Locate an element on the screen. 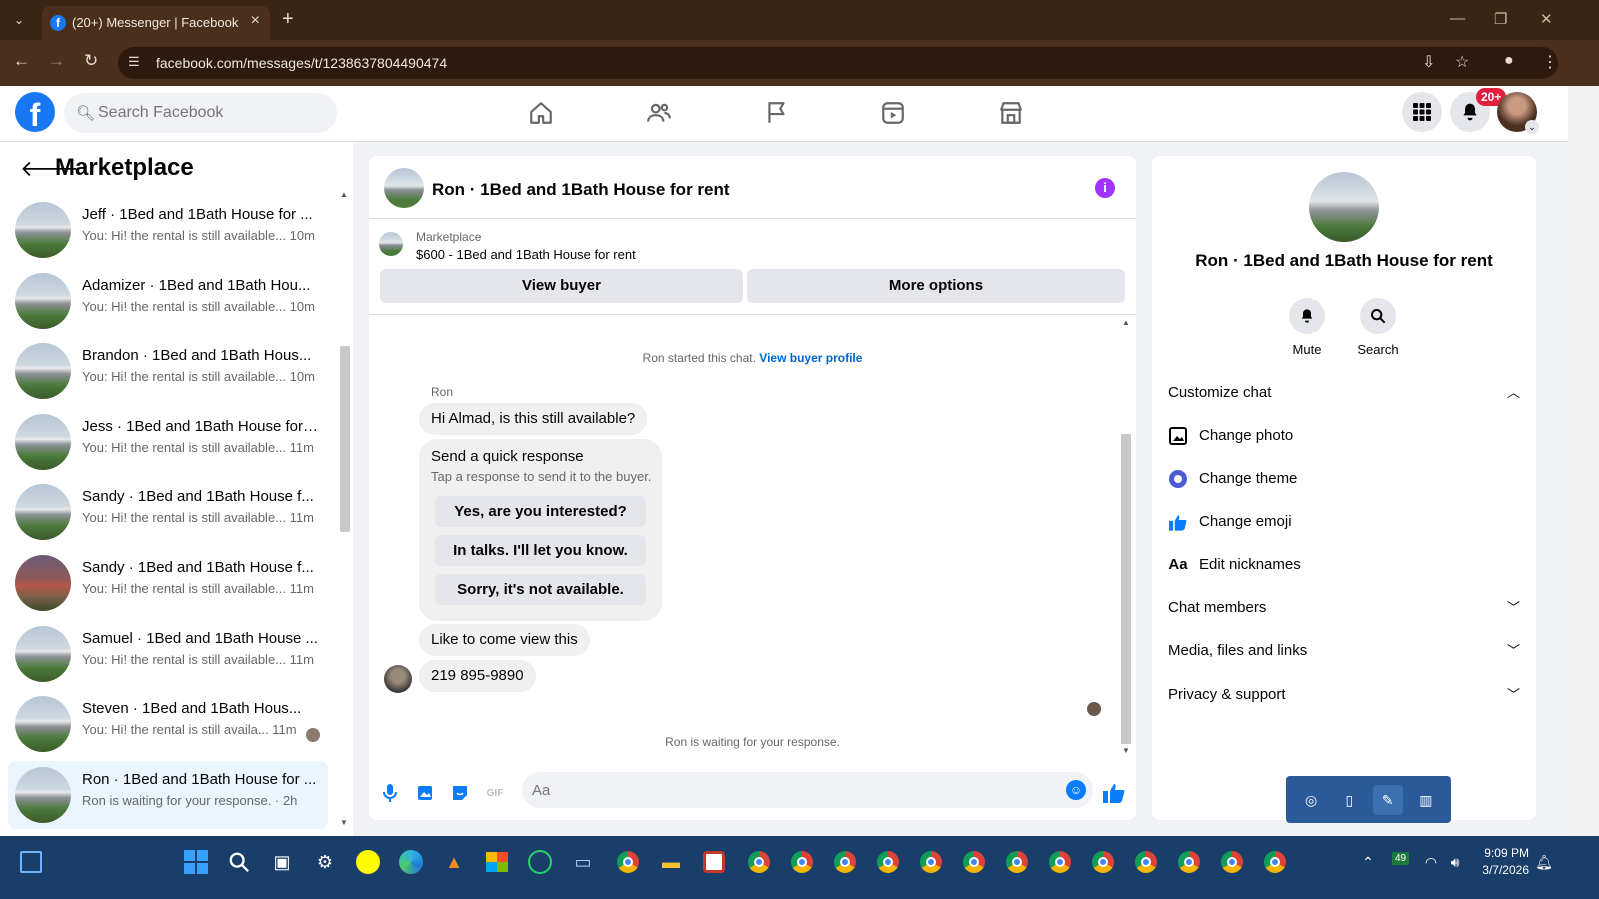 Image resolution: width=1599 pixels, height=899 pixels. edge-icon is located at coordinates (411, 862).